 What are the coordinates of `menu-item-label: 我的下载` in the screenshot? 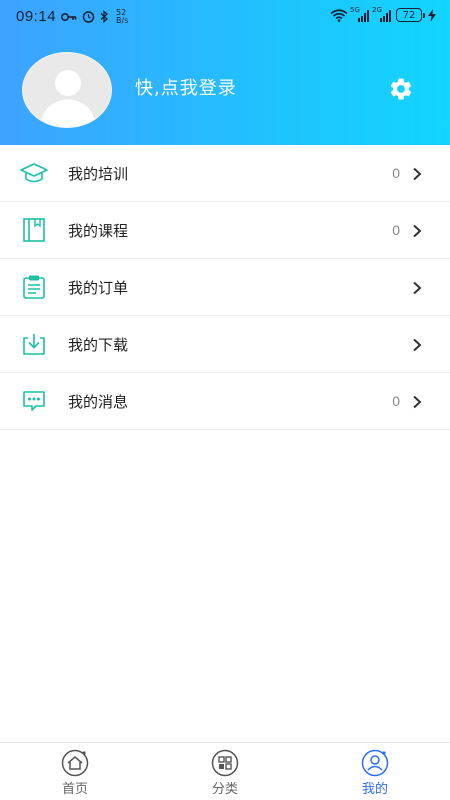 It's located at (98, 344).